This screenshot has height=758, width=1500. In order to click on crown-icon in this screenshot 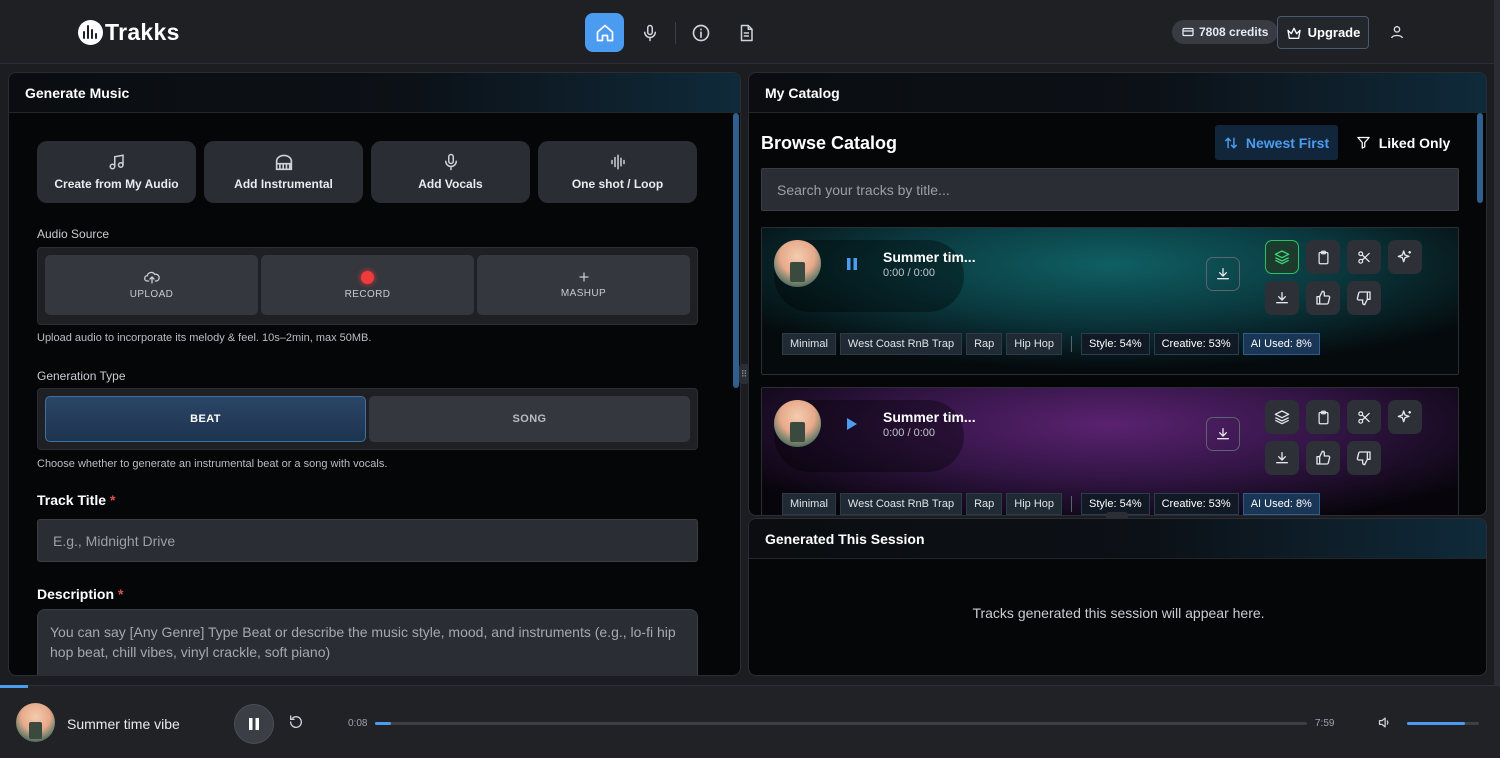, I will do `click(1293, 33)`.